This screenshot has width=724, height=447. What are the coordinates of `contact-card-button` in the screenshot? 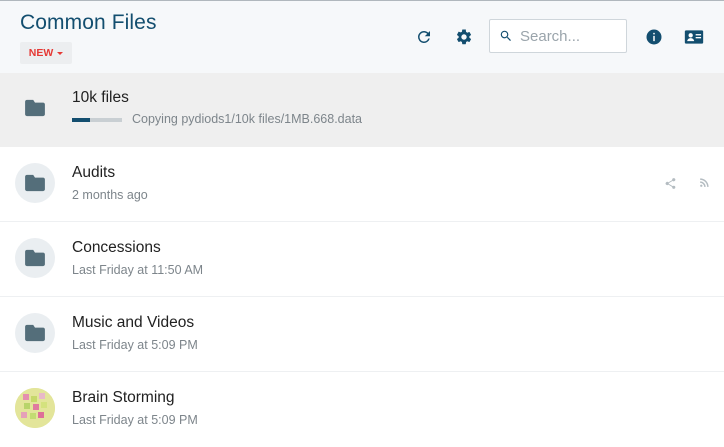 It's located at (694, 37).